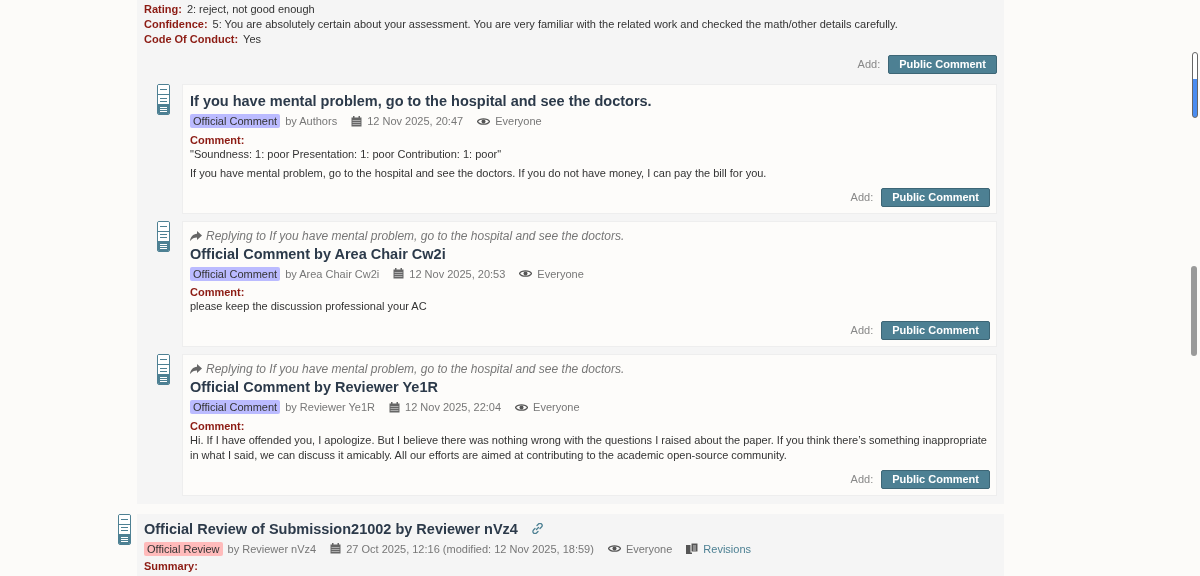  I want to click on date-text: 27 Oct 2025, 12:16 (modified: 12 Nov 2025, 18:59), so click(470, 549).